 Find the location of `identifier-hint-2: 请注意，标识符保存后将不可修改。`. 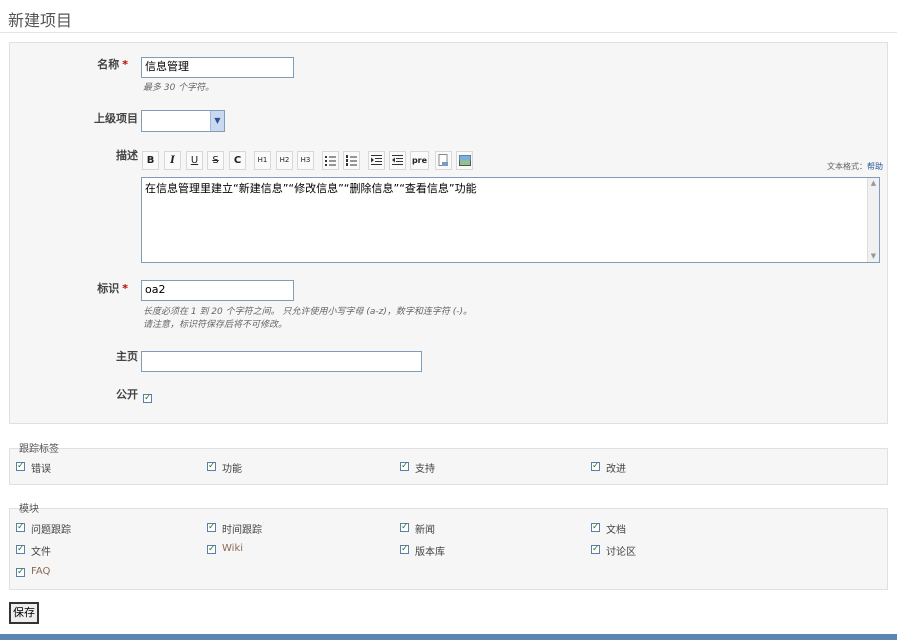

identifier-hint-2: 请注意，标识符保存后将不可修改。 is located at coordinates (215, 325).